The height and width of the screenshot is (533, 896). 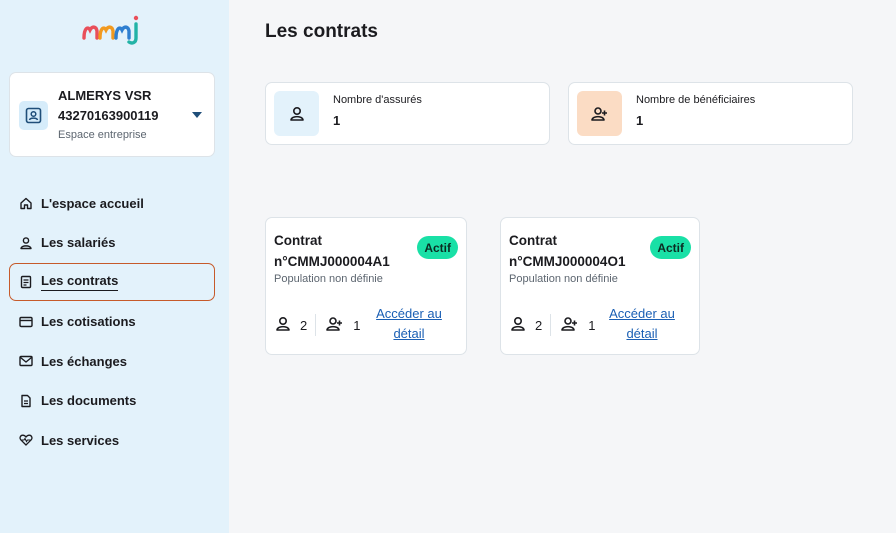 I want to click on home-icon, so click(x=26, y=203).